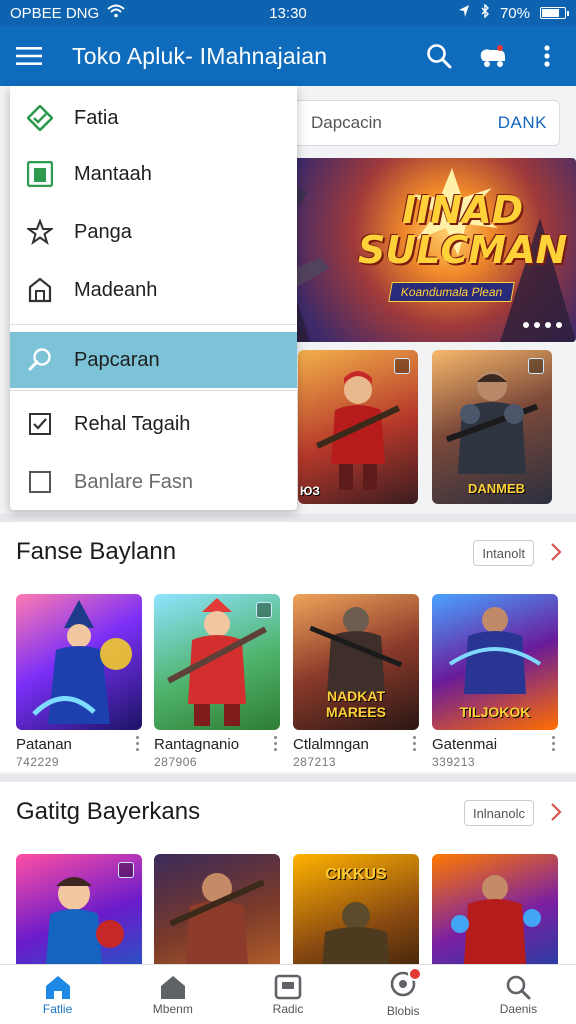  What do you see at coordinates (200, 55) in the screenshot?
I see `app-title: Toko Apluk- IMahnajaian` at bounding box center [200, 55].